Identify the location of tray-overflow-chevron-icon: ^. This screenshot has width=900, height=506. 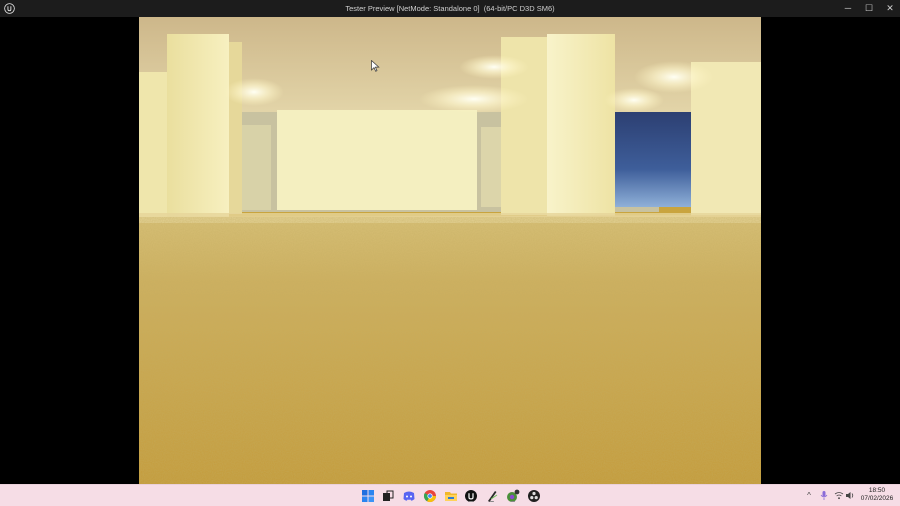
(809, 495).